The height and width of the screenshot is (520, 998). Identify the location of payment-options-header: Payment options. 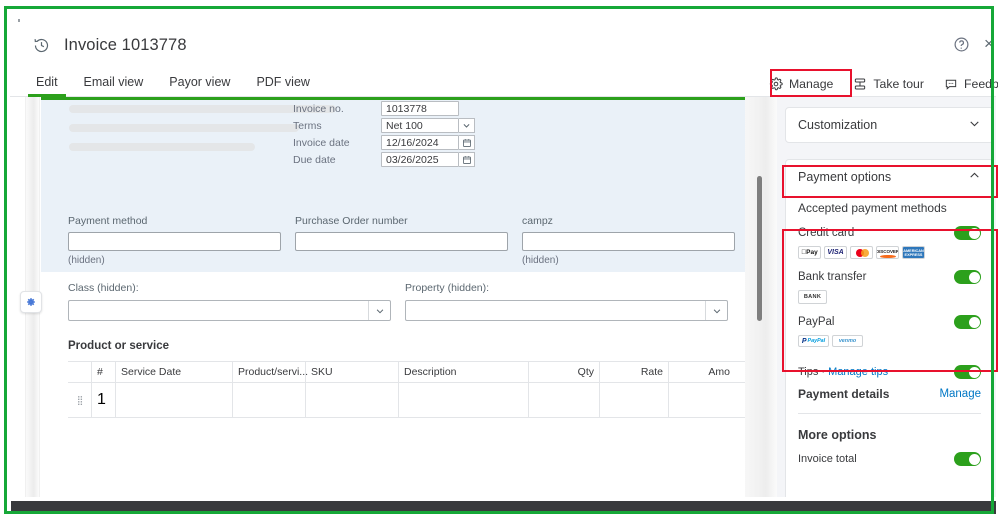
(889, 176).